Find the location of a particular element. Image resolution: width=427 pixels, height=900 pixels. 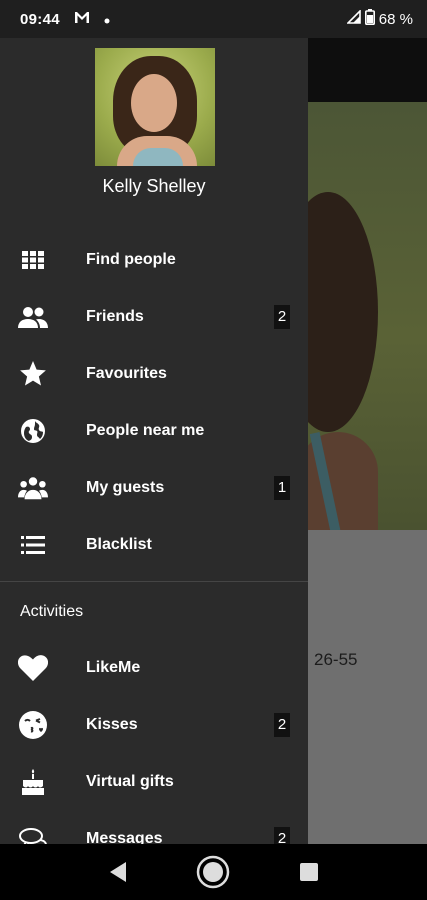

grid-icon is located at coordinates (33, 260).